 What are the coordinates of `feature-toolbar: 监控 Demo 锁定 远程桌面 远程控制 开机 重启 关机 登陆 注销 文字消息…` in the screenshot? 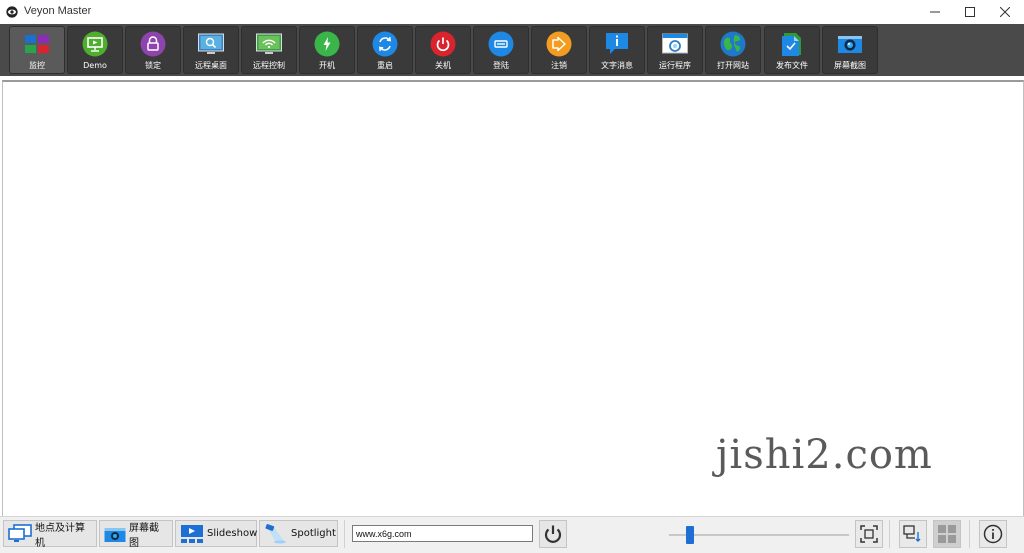 It's located at (512, 50).